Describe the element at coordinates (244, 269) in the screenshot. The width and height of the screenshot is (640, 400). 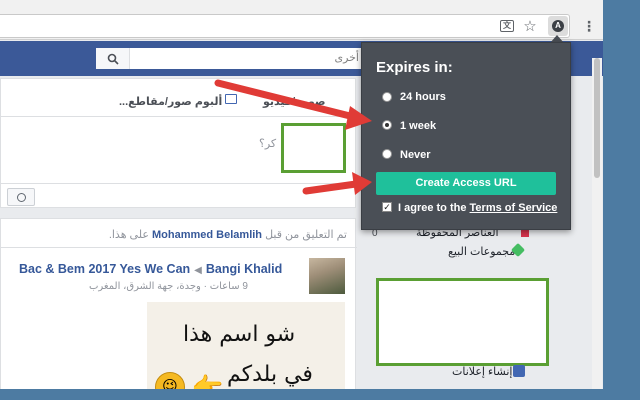
I see `post-author-link: Bangi Khalid` at that location.